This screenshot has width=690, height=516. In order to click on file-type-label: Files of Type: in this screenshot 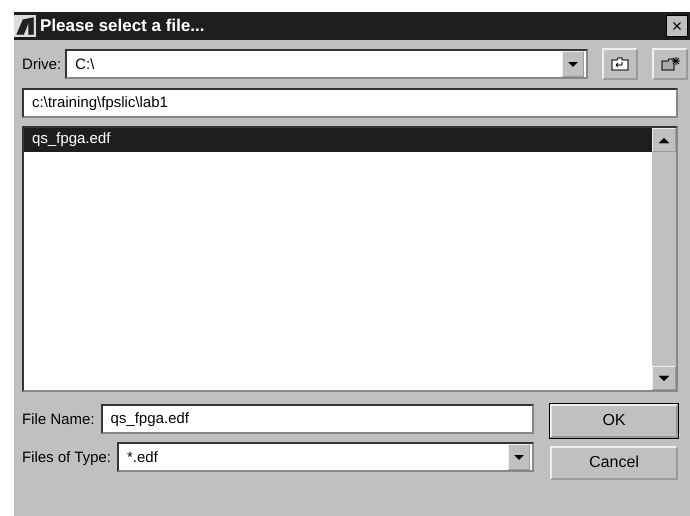, I will do `click(66, 457)`.